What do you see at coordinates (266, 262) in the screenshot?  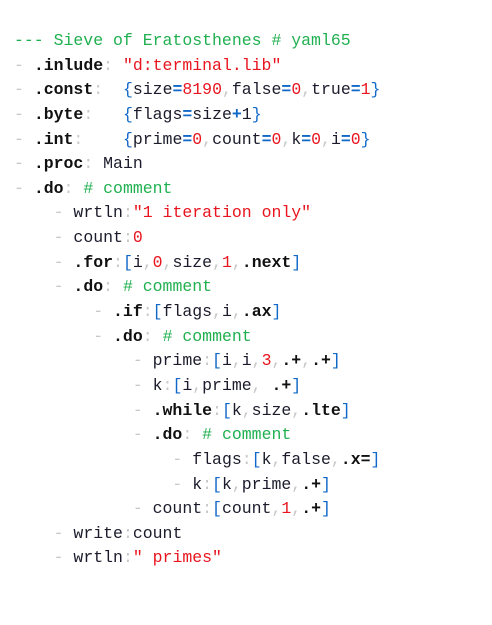 I see `directive-keyword: .next` at bounding box center [266, 262].